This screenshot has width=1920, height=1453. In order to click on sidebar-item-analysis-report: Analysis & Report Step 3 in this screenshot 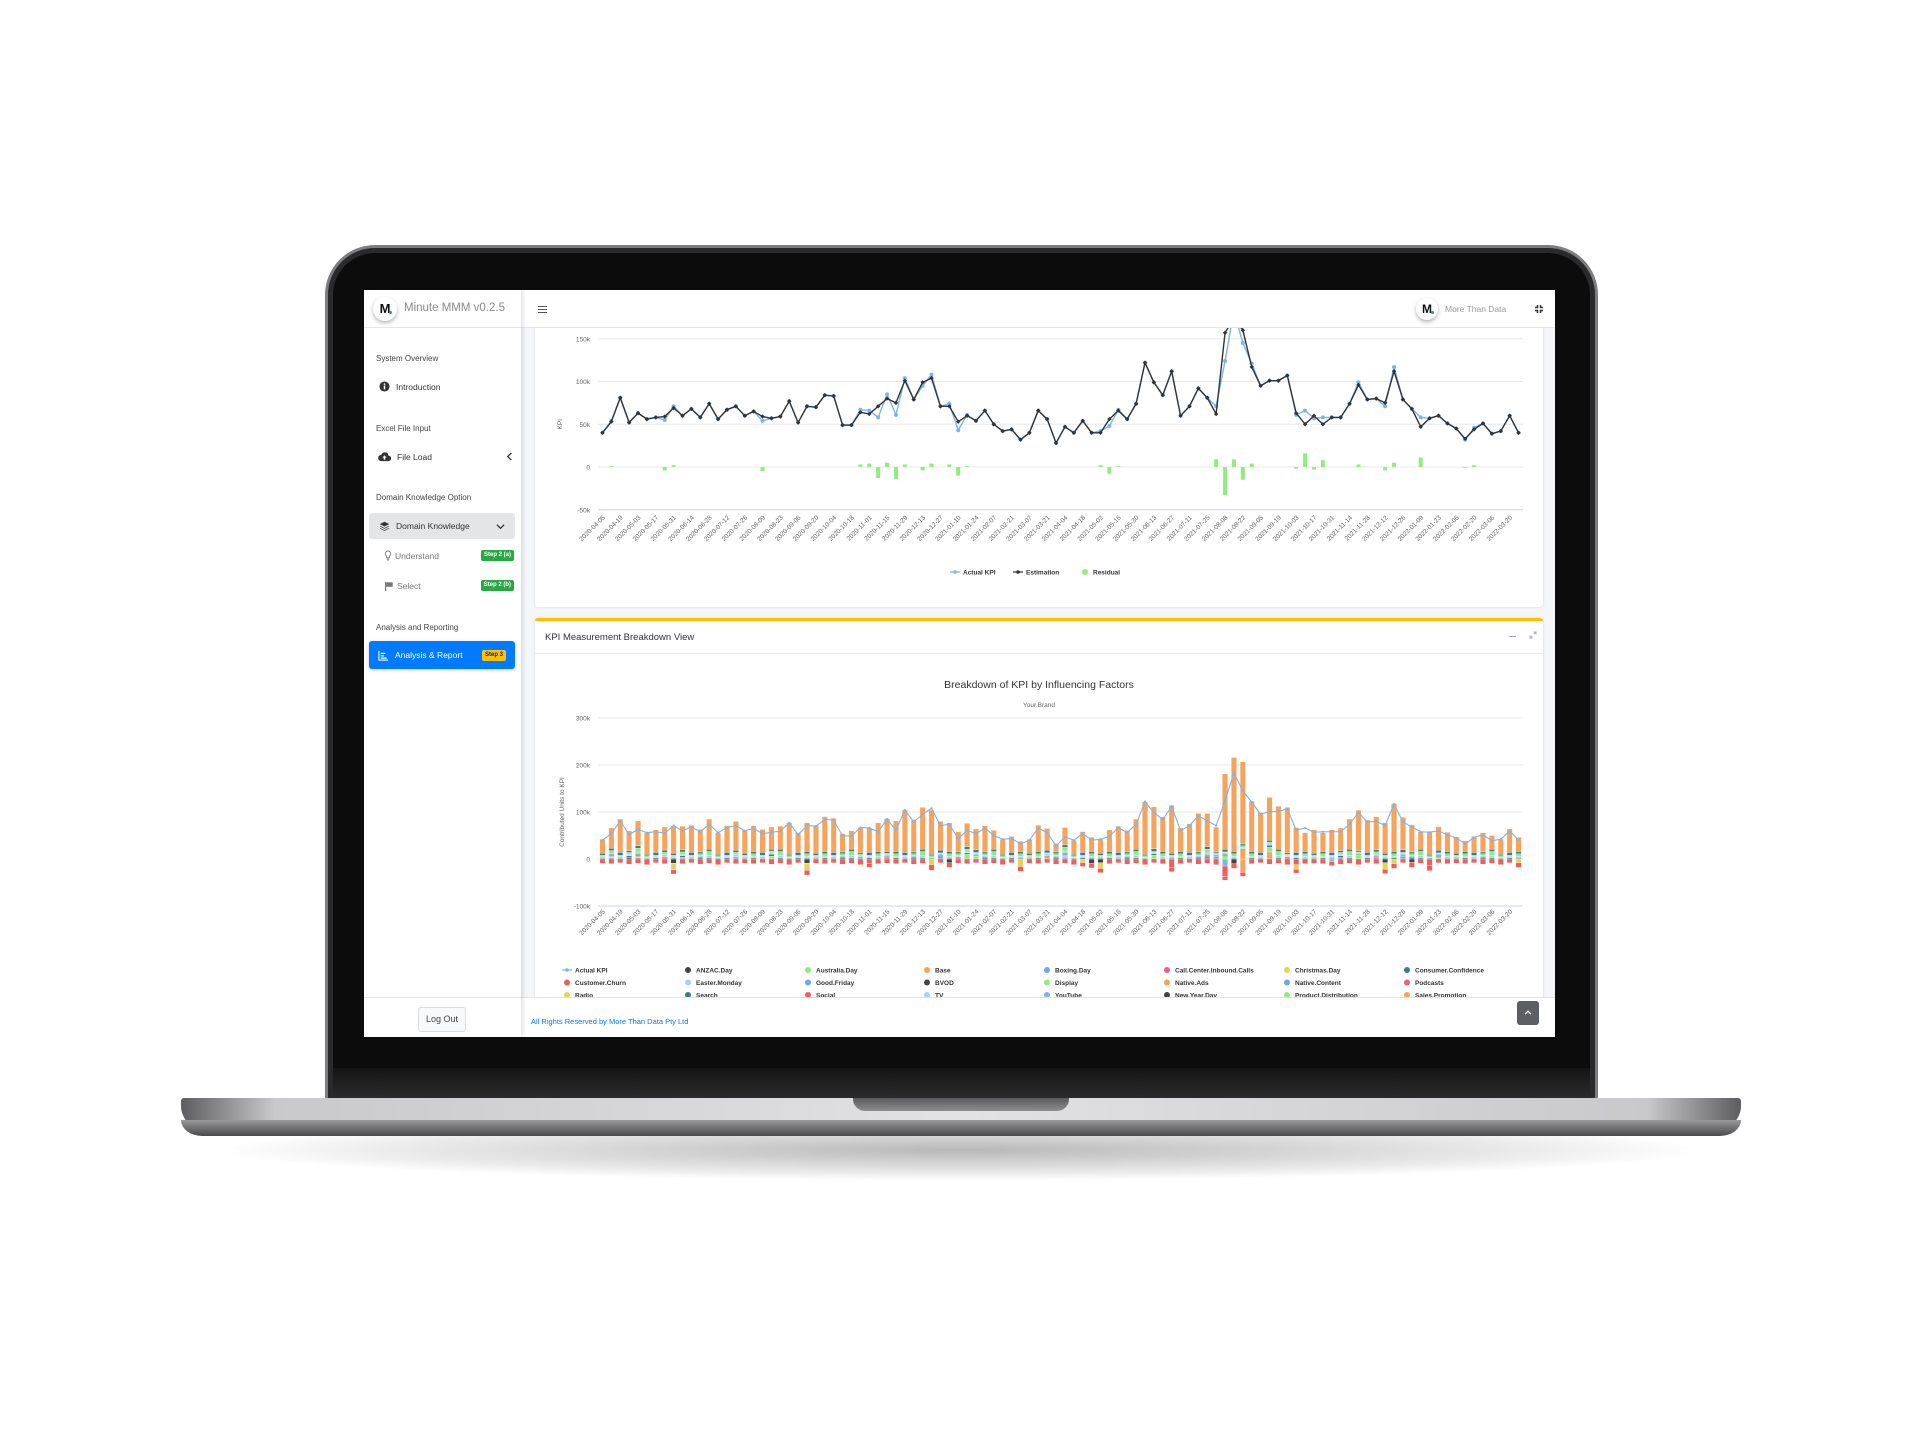, I will do `click(442, 655)`.